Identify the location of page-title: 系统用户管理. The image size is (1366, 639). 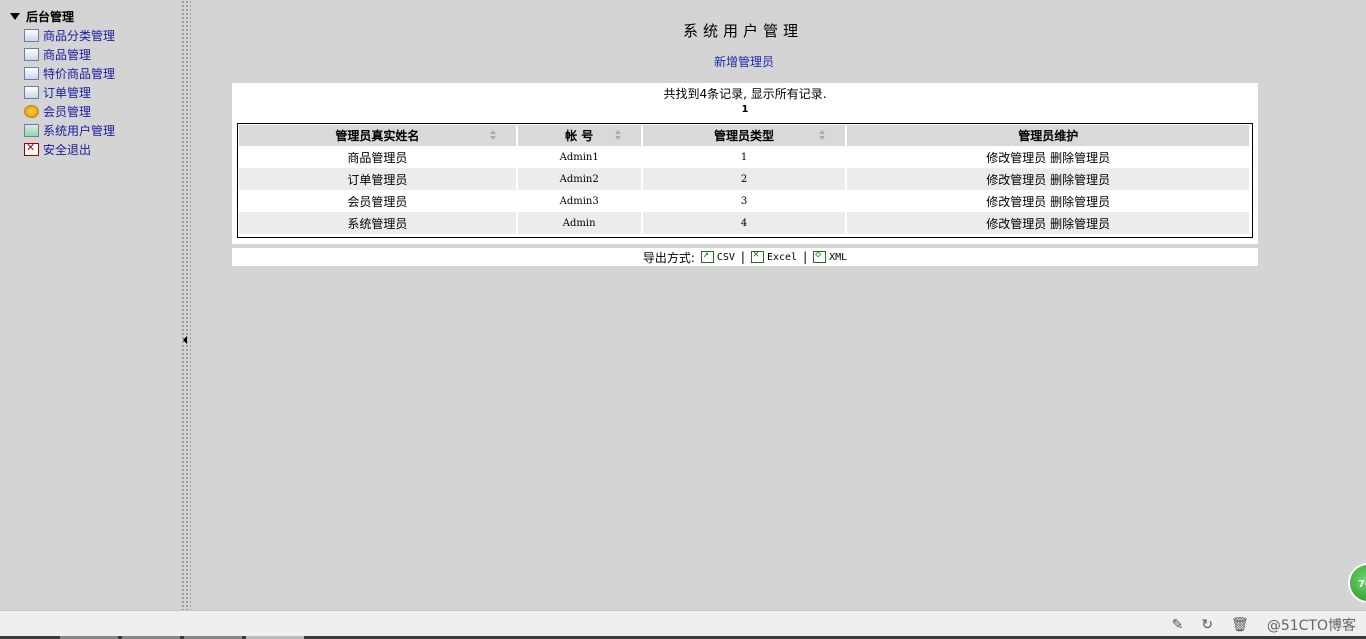
(742, 31).